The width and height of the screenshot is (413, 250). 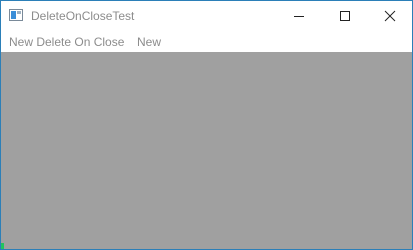 I want to click on maximize-button, so click(x=345, y=16).